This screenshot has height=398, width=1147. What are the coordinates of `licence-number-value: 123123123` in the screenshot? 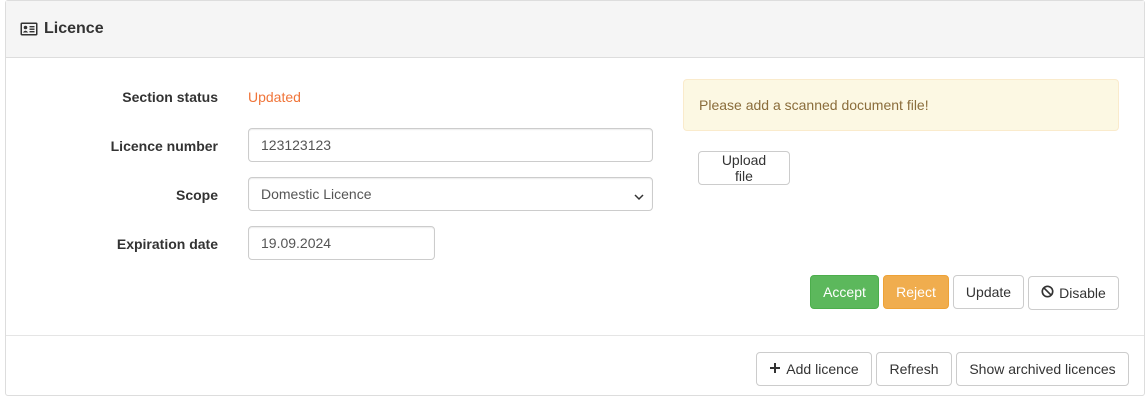 It's located at (296, 145).